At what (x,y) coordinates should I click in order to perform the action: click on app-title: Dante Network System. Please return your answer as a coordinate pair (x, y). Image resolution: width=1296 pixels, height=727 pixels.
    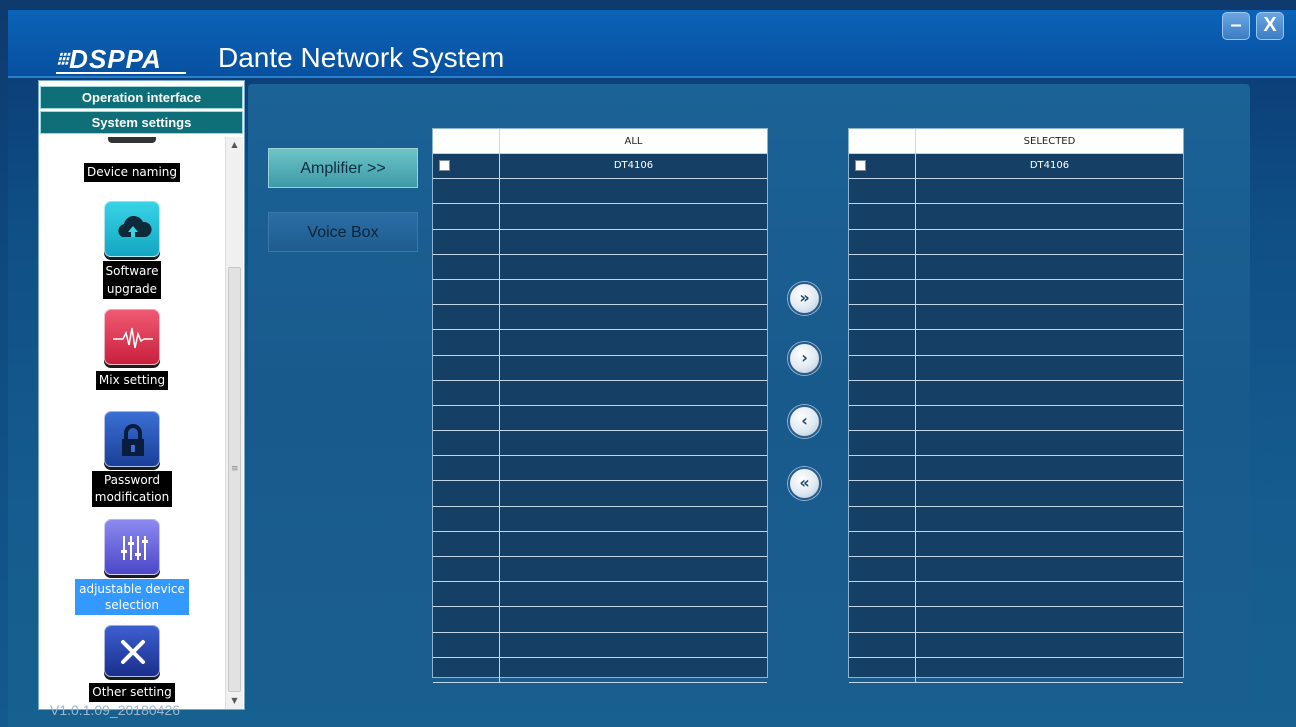
    Looking at the image, I should click on (361, 57).